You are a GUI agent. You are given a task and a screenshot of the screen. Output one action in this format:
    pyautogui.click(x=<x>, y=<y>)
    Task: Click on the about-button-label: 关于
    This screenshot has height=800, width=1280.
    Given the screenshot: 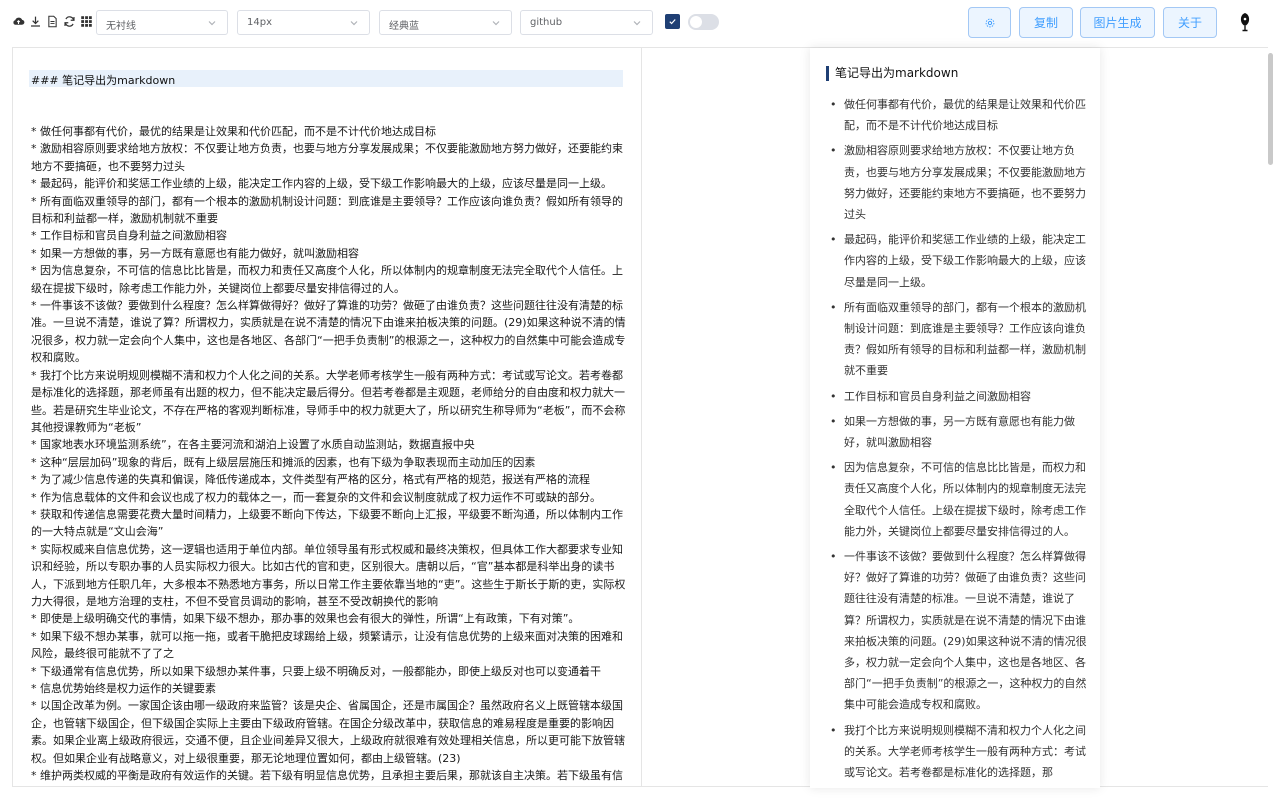 What is the action you would take?
    pyautogui.click(x=1189, y=23)
    